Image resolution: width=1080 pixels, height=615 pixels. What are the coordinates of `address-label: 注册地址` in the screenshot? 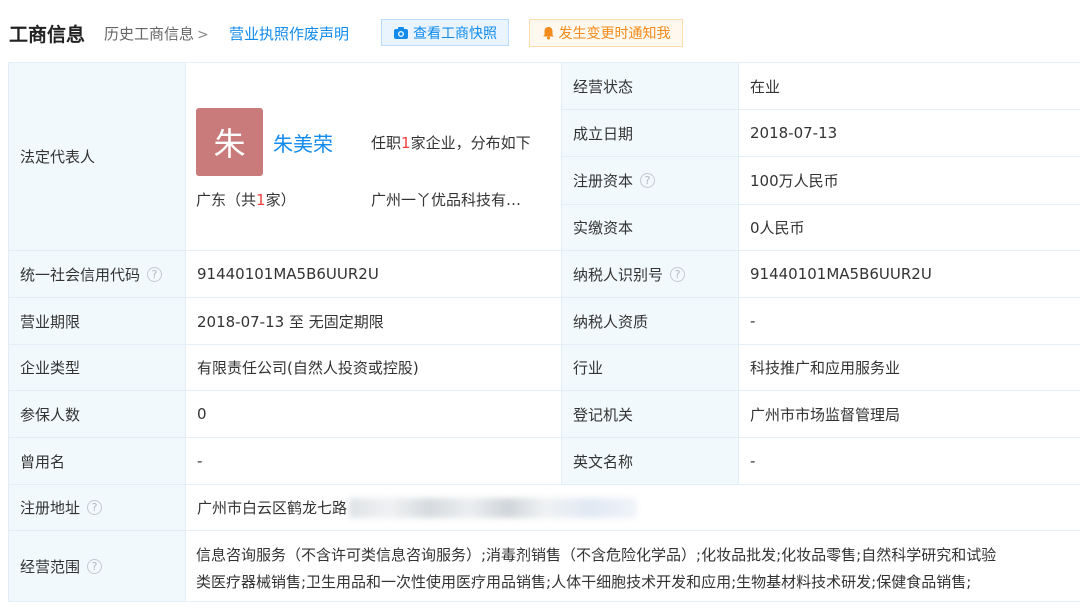 It's located at (50, 508).